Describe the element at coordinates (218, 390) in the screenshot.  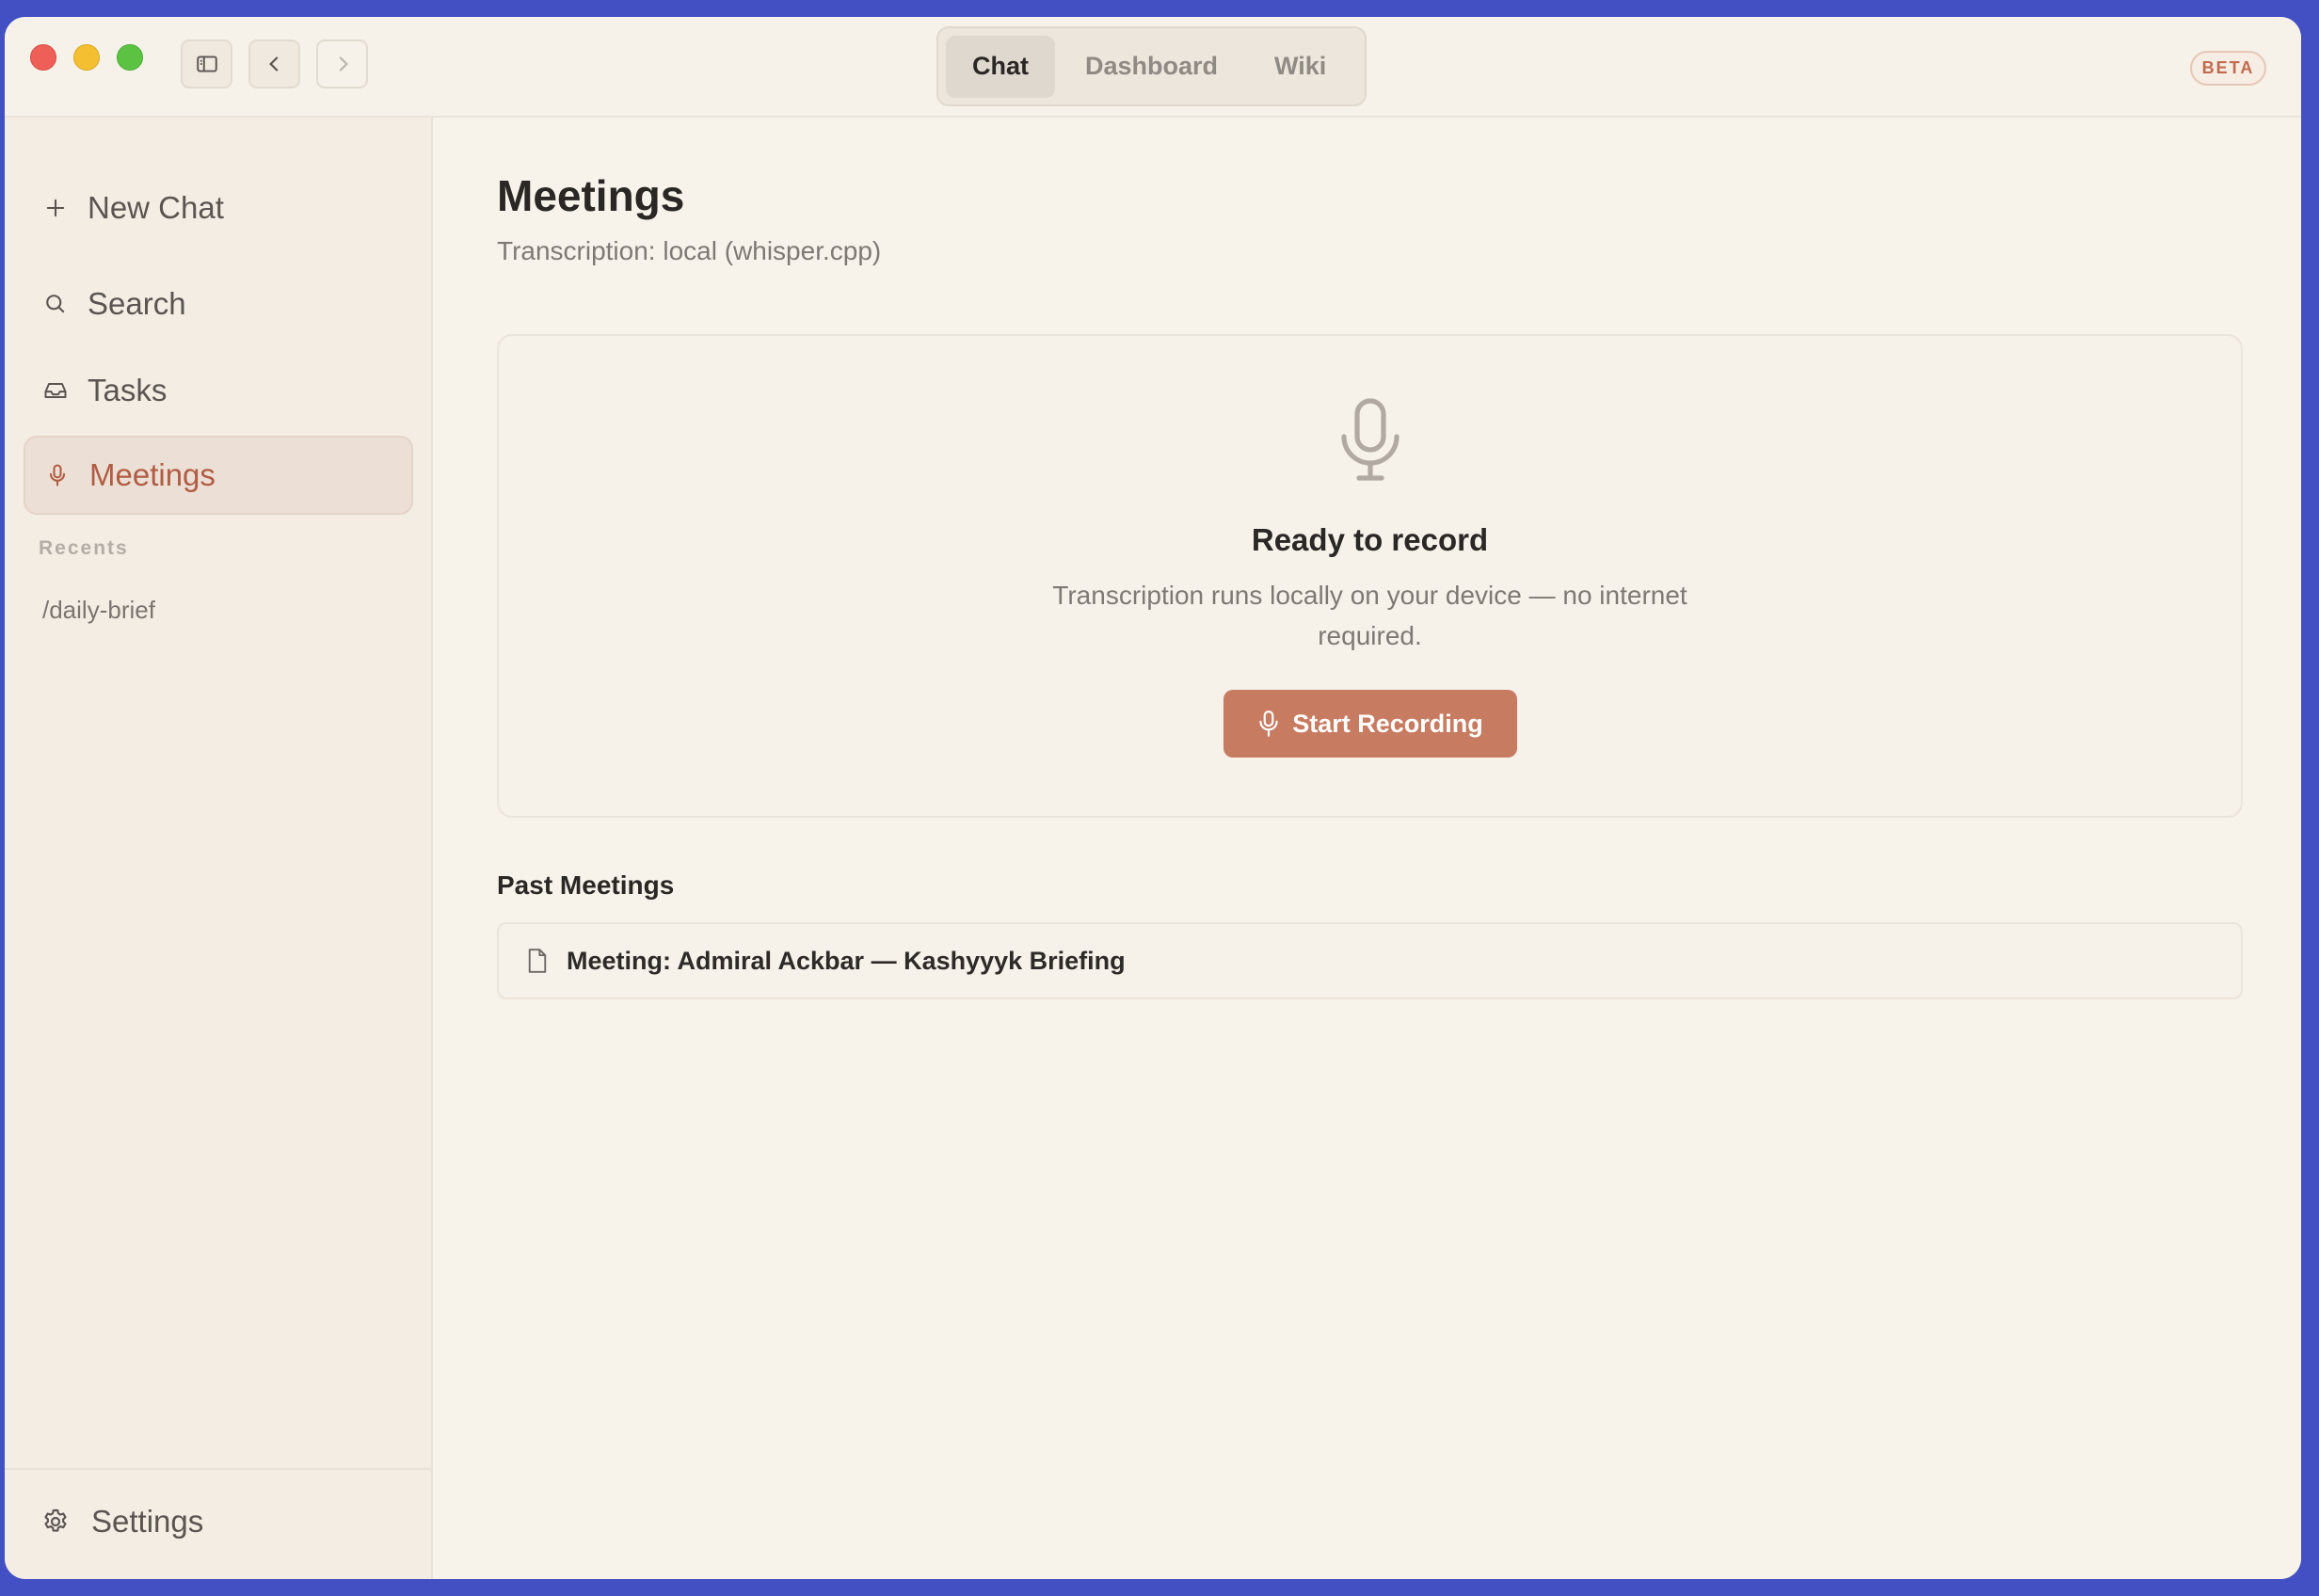
I see `sidebar-item-tasks: Tasks` at that location.